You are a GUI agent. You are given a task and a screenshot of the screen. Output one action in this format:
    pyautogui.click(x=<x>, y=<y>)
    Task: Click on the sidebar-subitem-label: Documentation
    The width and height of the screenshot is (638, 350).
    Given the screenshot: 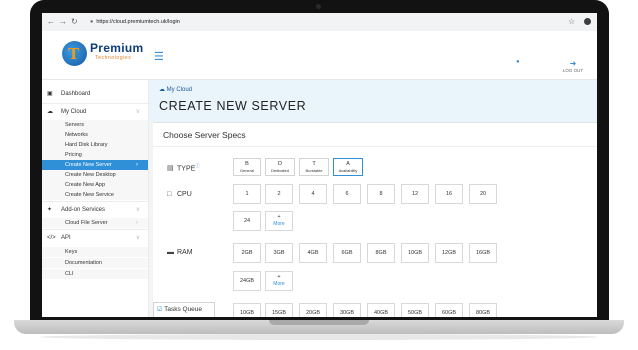 What is the action you would take?
    pyautogui.click(x=83, y=263)
    